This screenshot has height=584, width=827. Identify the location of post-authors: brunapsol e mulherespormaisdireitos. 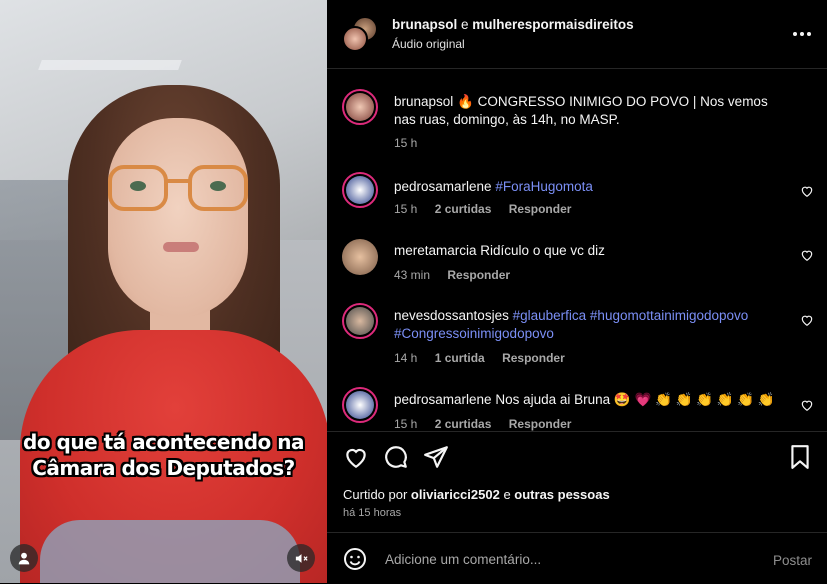
(513, 24).